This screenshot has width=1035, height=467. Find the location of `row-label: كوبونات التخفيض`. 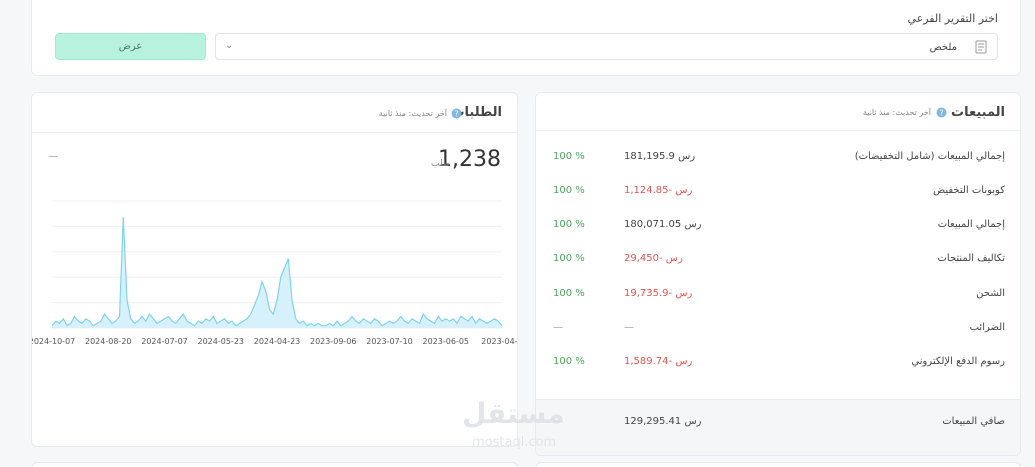

row-label: كوبونات التخفيض is located at coordinates (969, 190).